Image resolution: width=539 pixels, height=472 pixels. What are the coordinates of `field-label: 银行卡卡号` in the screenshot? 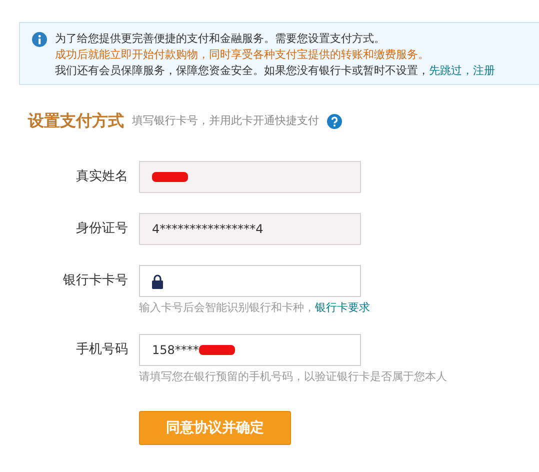 It's located at (95, 281).